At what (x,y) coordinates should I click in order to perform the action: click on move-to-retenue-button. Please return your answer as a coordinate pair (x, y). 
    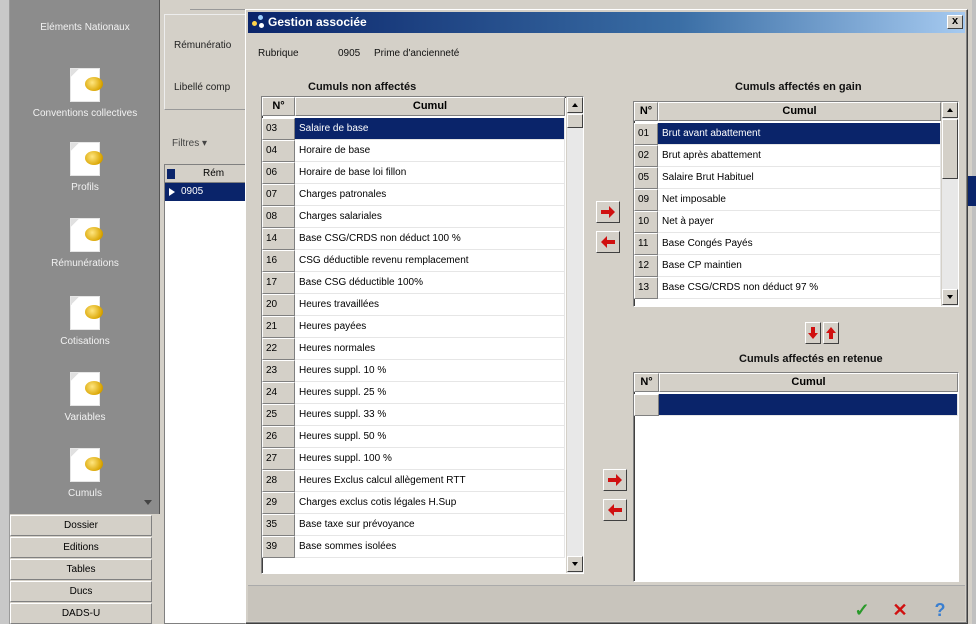
    Looking at the image, I should click on (615, 480).